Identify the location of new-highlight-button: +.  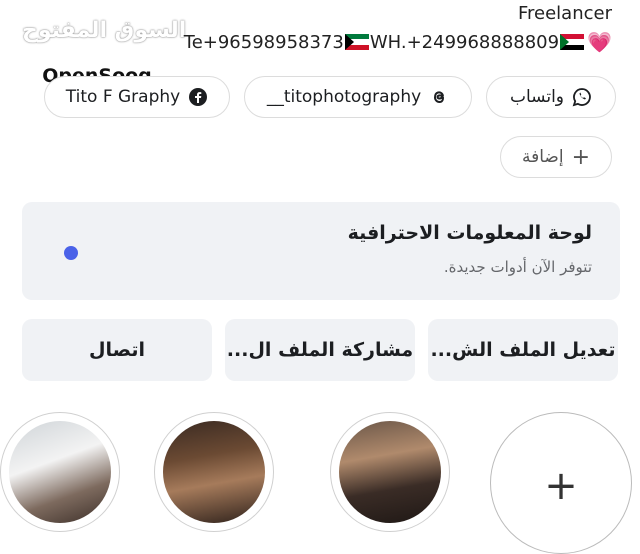
(561, 483).